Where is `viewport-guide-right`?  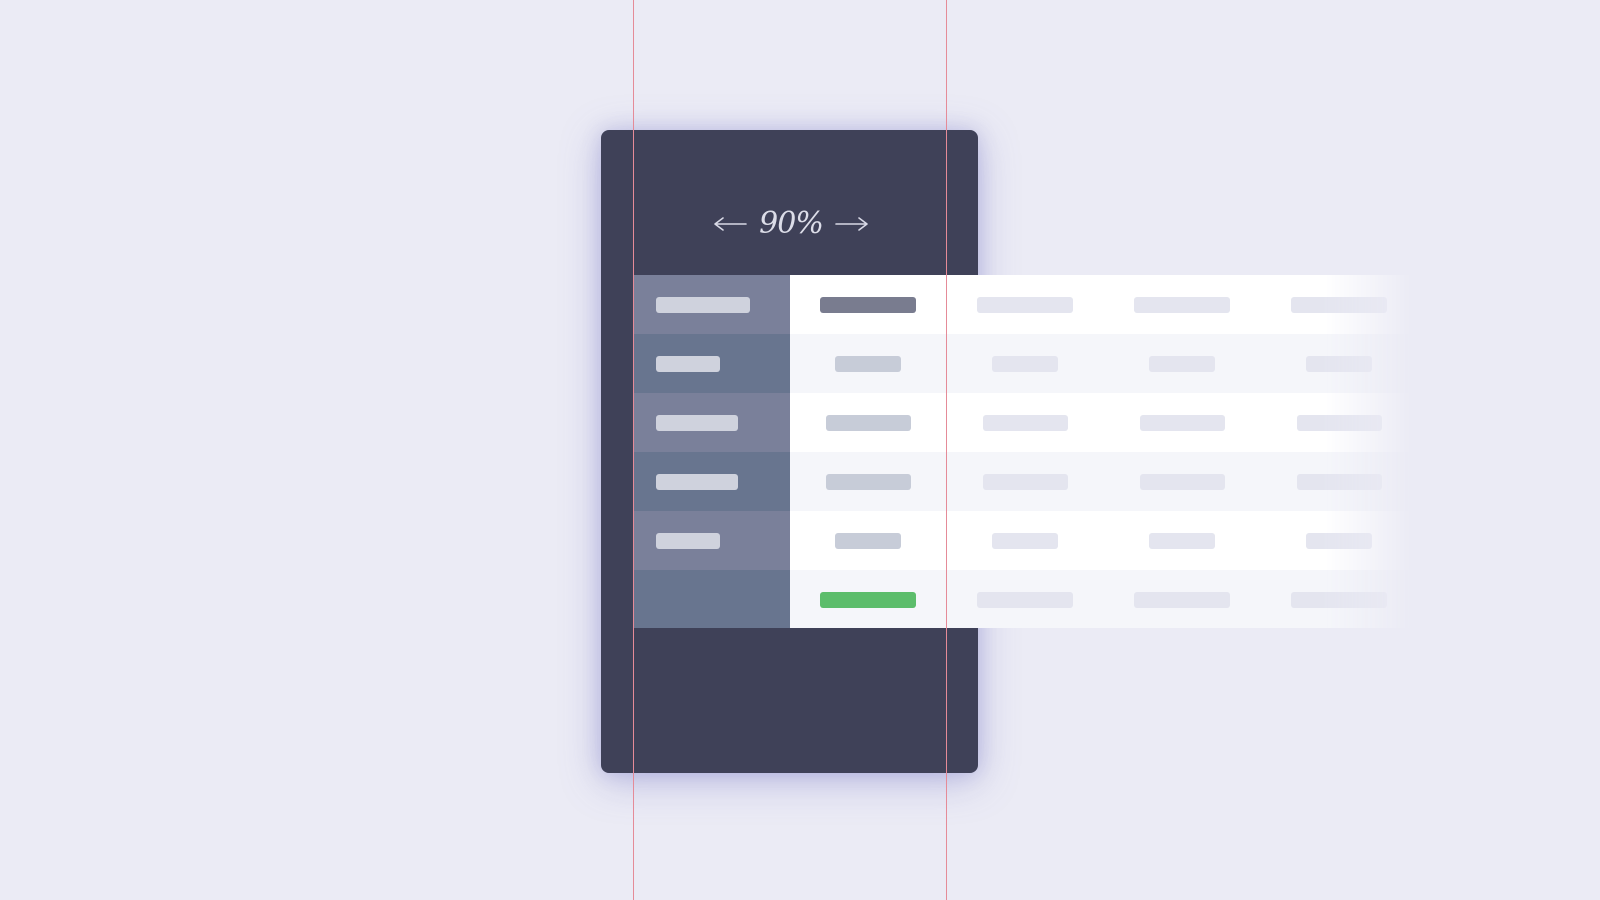 viewport-guide-right is located at coordinates (946, 450).